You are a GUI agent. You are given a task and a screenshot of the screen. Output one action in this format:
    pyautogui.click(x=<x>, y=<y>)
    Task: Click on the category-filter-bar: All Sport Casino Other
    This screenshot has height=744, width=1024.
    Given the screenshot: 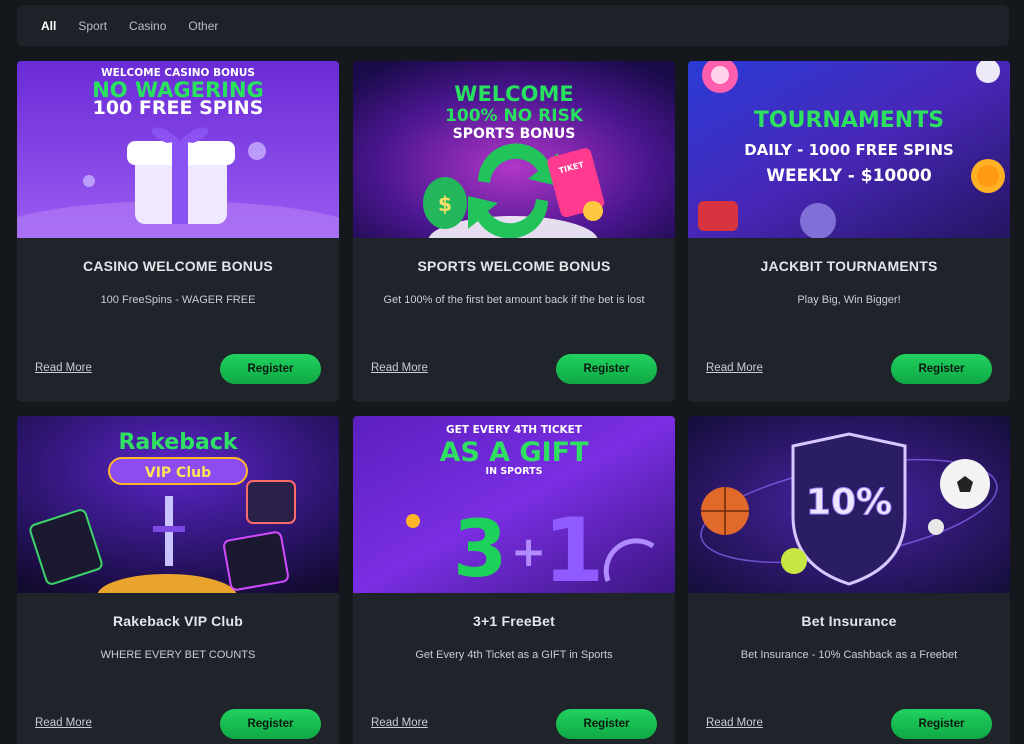 What is the action you would take?
    pyautogui.click(x=513, y=25)
    